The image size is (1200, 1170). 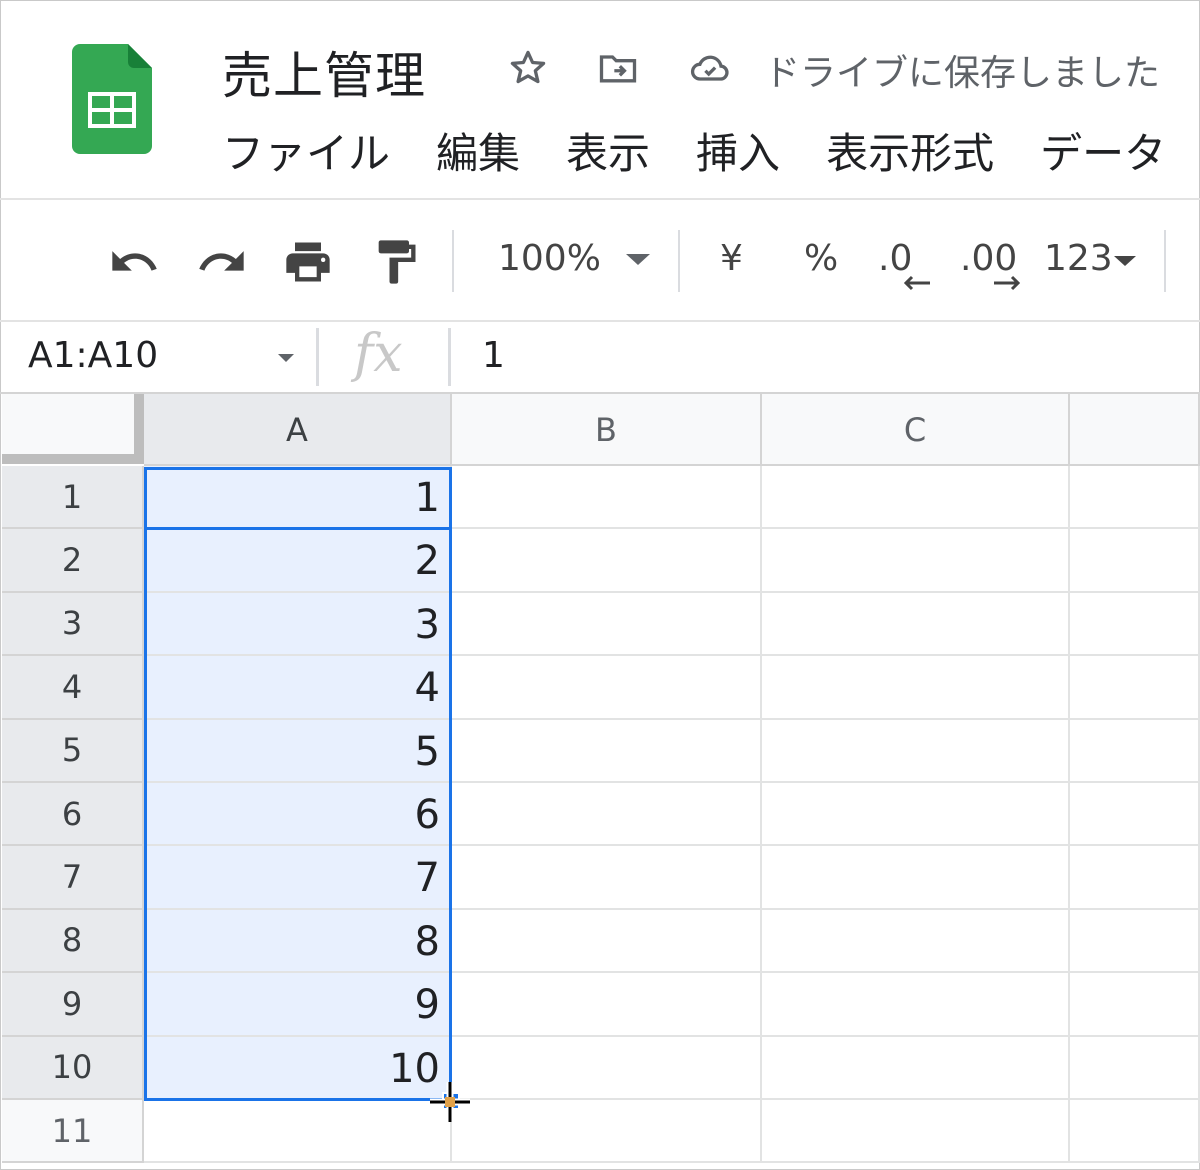 I want to click on crosshair-cursor-icon, so click(x=450, y=1102).